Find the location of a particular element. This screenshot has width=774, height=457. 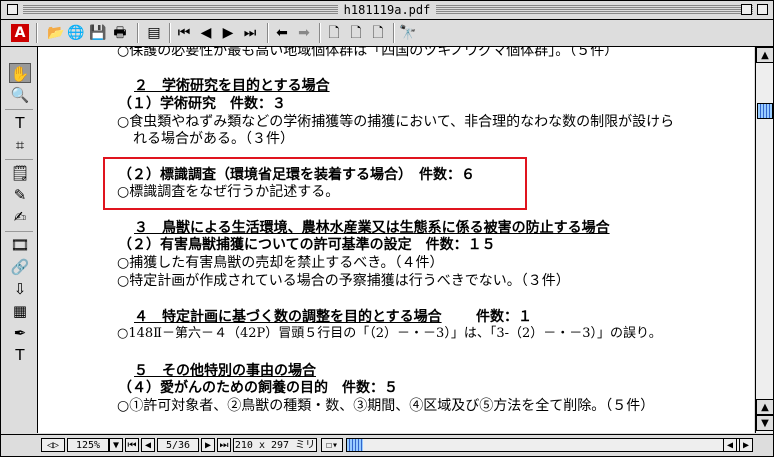

window-title: h181119a.pdf is located at coordinates (387, 10).